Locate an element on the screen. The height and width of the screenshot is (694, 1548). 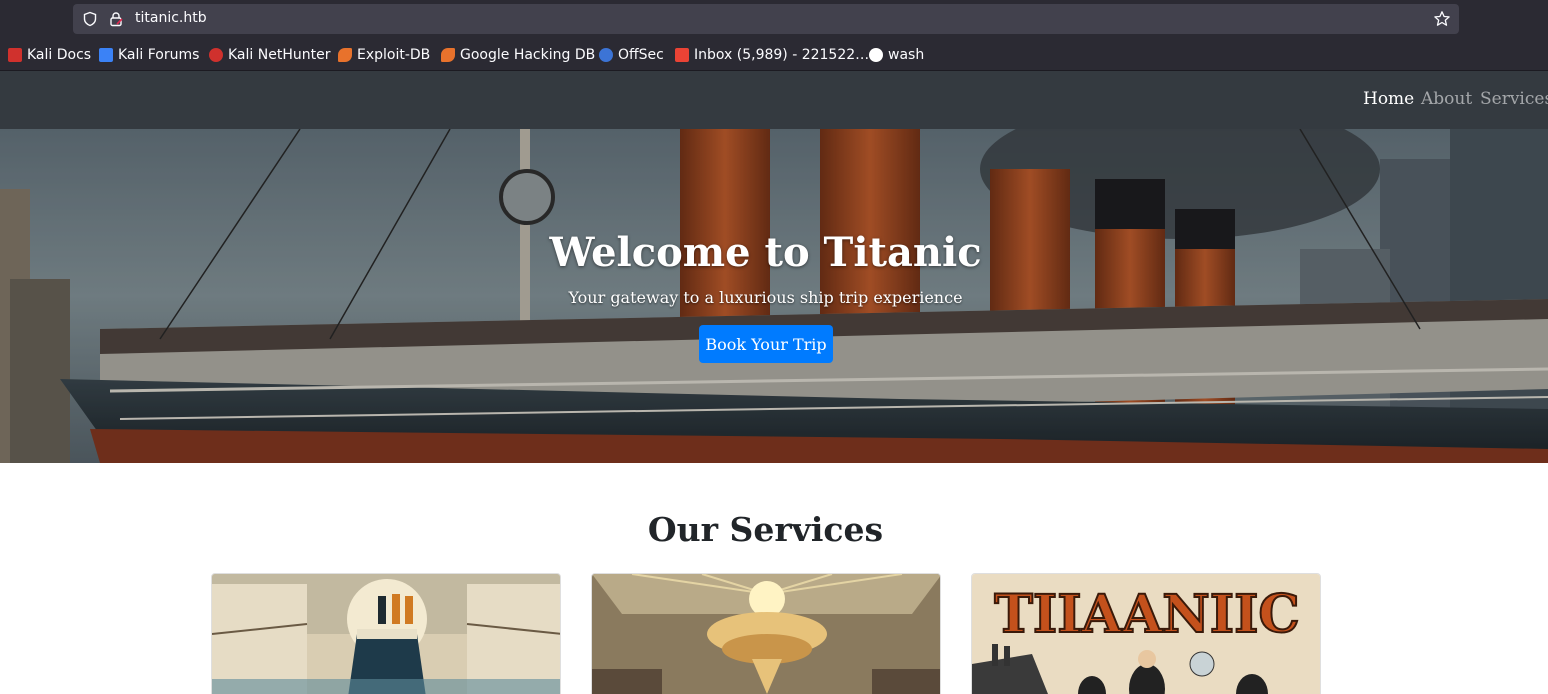
gmail-icon is located at coordinates (682, 55).